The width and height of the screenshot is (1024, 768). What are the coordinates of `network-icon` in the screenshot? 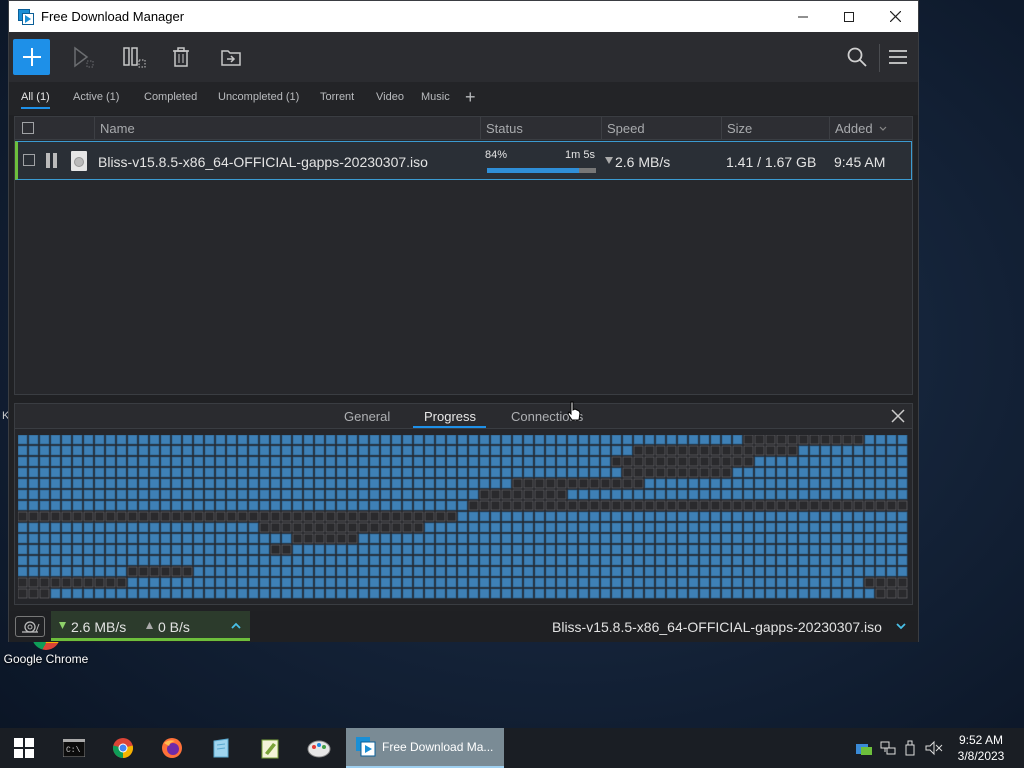 It's located at (888, 748).